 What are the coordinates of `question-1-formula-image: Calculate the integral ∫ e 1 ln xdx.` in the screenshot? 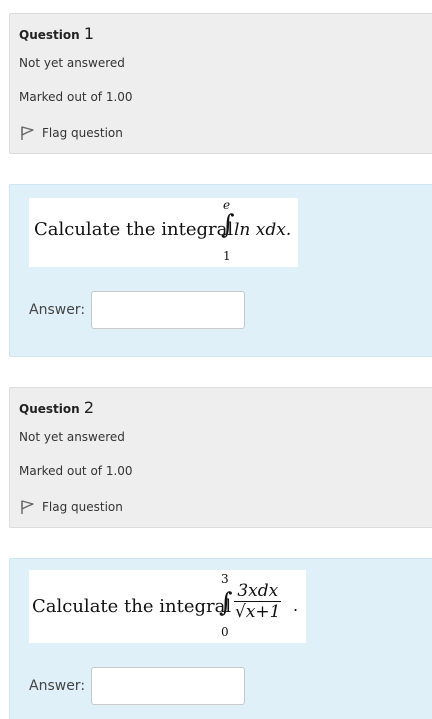 It's located at (163, 232).